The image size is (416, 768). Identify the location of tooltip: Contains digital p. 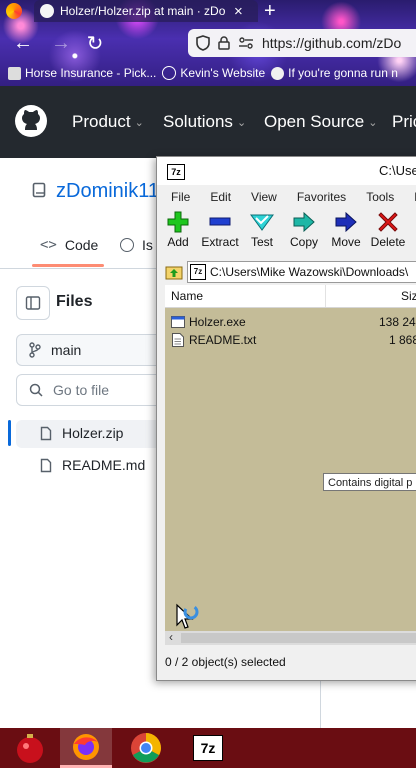
(369, 482).